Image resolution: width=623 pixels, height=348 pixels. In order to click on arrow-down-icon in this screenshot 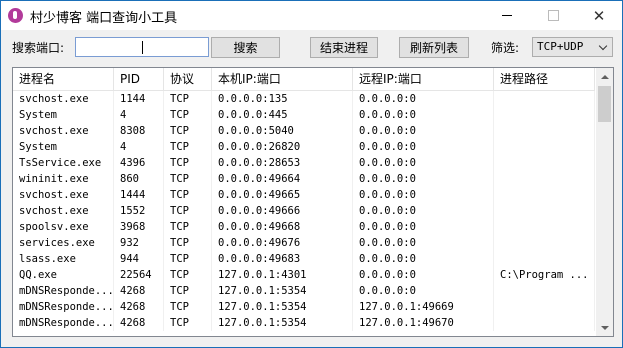, I will do `click(604, 327)`.